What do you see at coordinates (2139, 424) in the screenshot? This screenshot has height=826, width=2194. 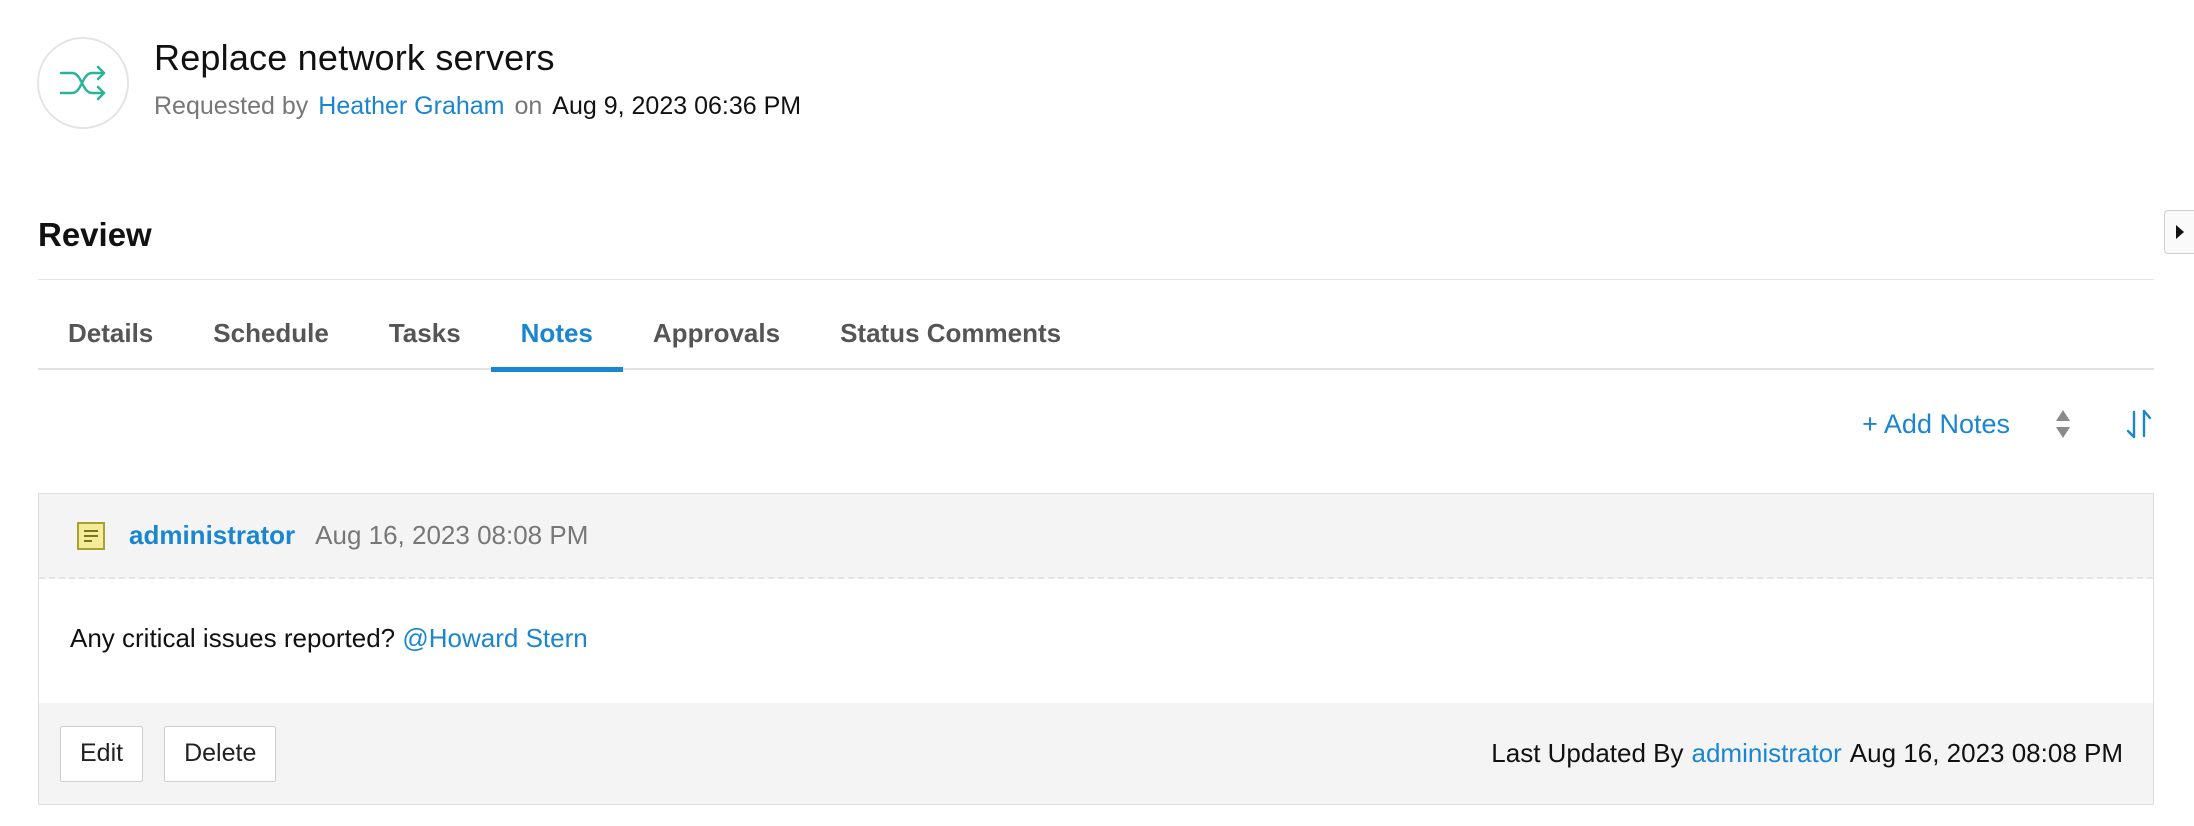 I see `sort-order-icon` at bounding box center [2139, 424].